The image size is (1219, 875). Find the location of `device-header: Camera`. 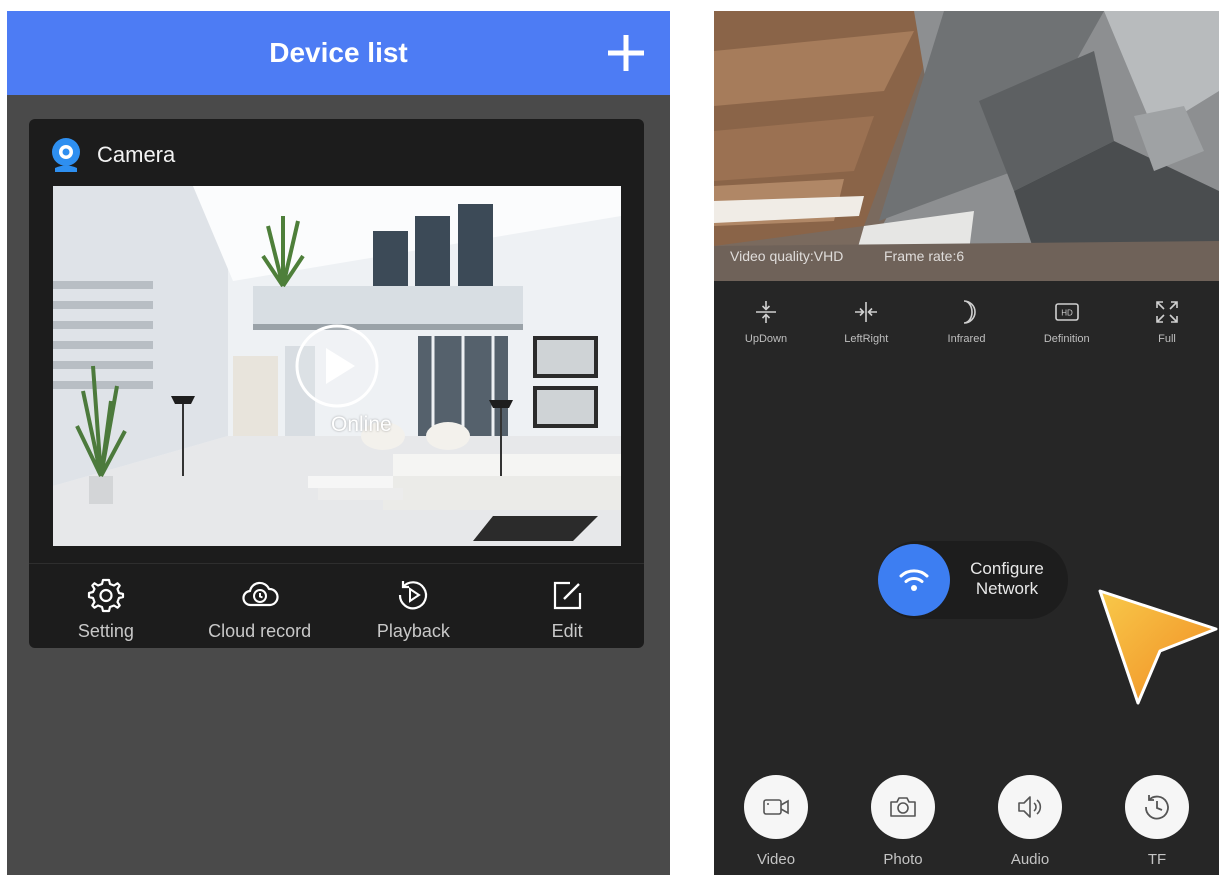

device-header: Camera is located at coordinates (112, 155).